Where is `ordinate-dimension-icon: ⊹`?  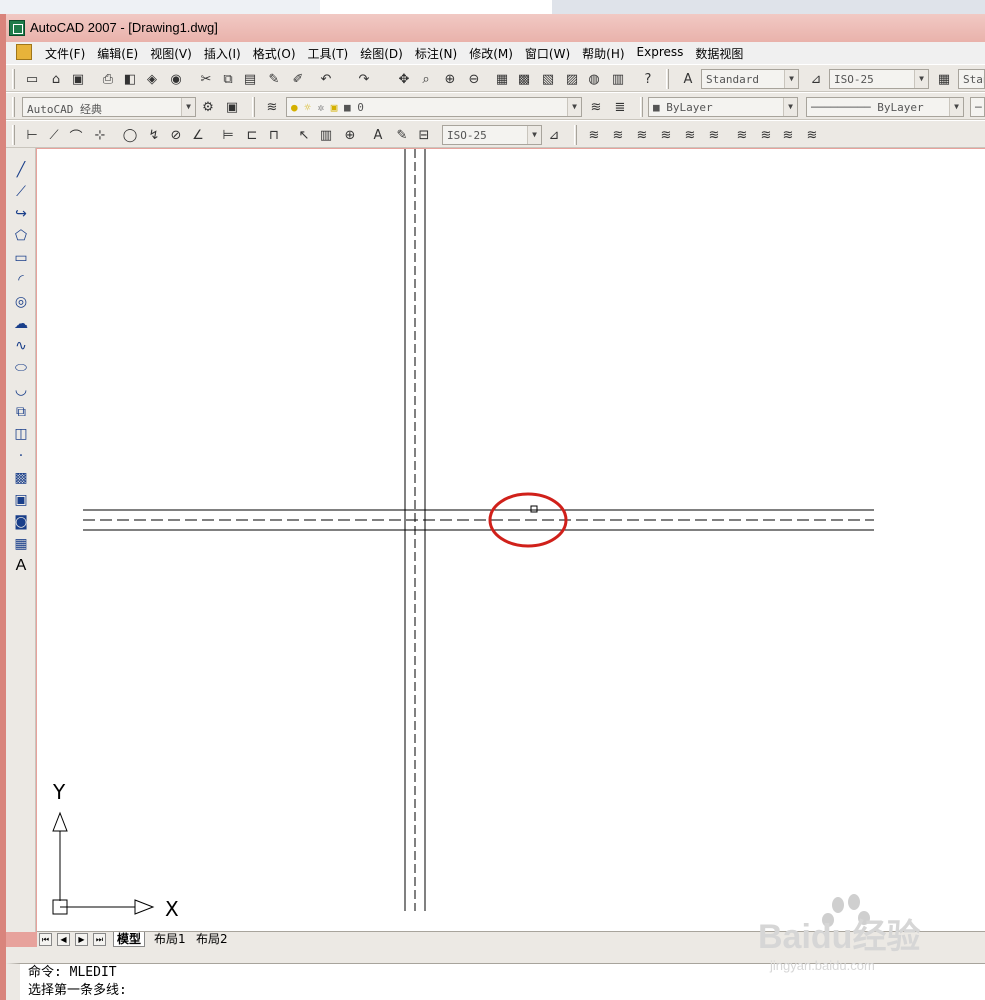
ordinate-dimension-icon: ⊹ is located at coordinates (100, 135).